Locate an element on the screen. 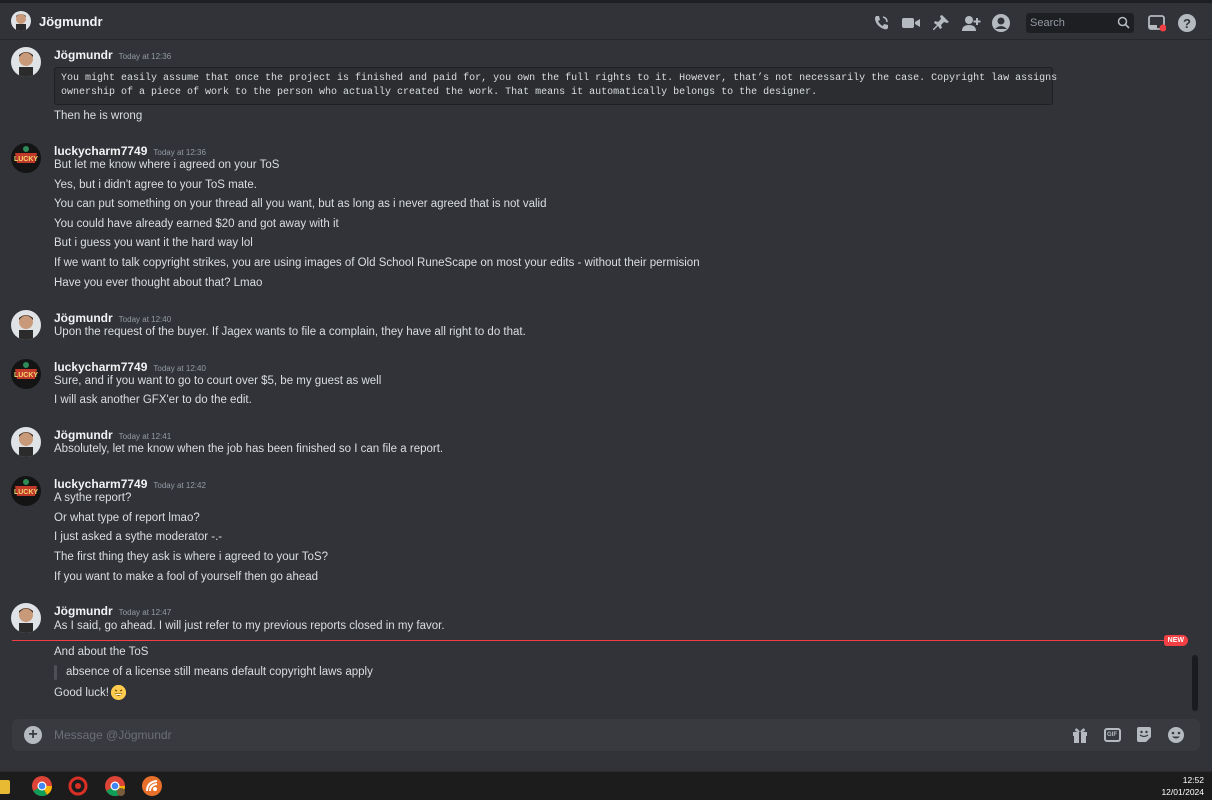 This screenshot has width=1212, height=800. emoji-picker-icon is located at coordinates (1176, 735).